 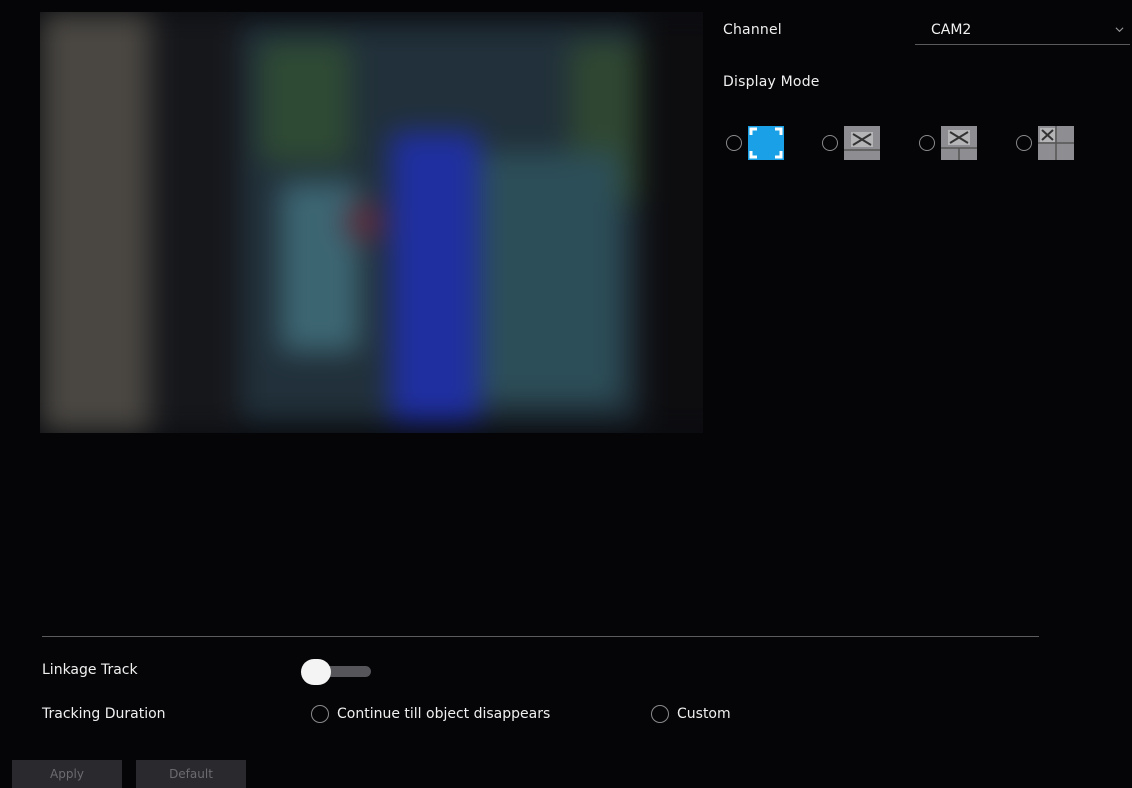 I want to click on split-2-icon, so click(x=862, y=143).